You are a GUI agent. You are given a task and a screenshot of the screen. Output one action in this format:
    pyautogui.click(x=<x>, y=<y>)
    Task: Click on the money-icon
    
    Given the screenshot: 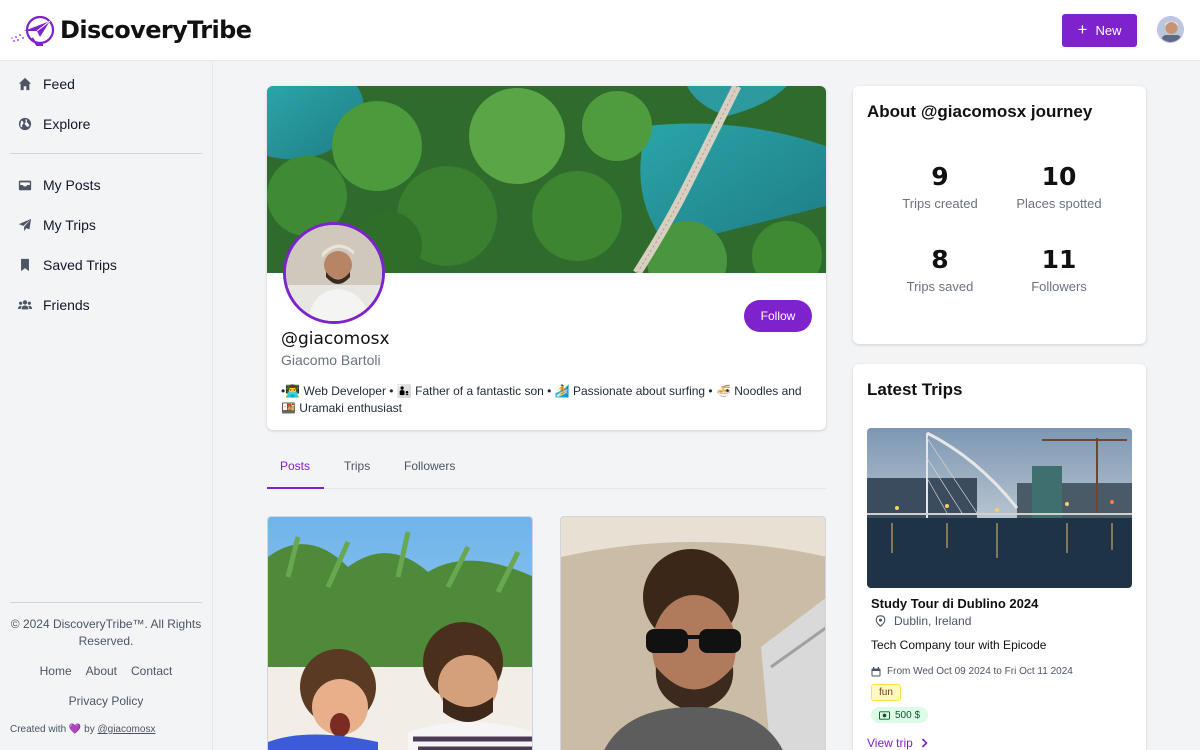 What is the action you would take?
    pyautogui.click(x=884, y=715)
    